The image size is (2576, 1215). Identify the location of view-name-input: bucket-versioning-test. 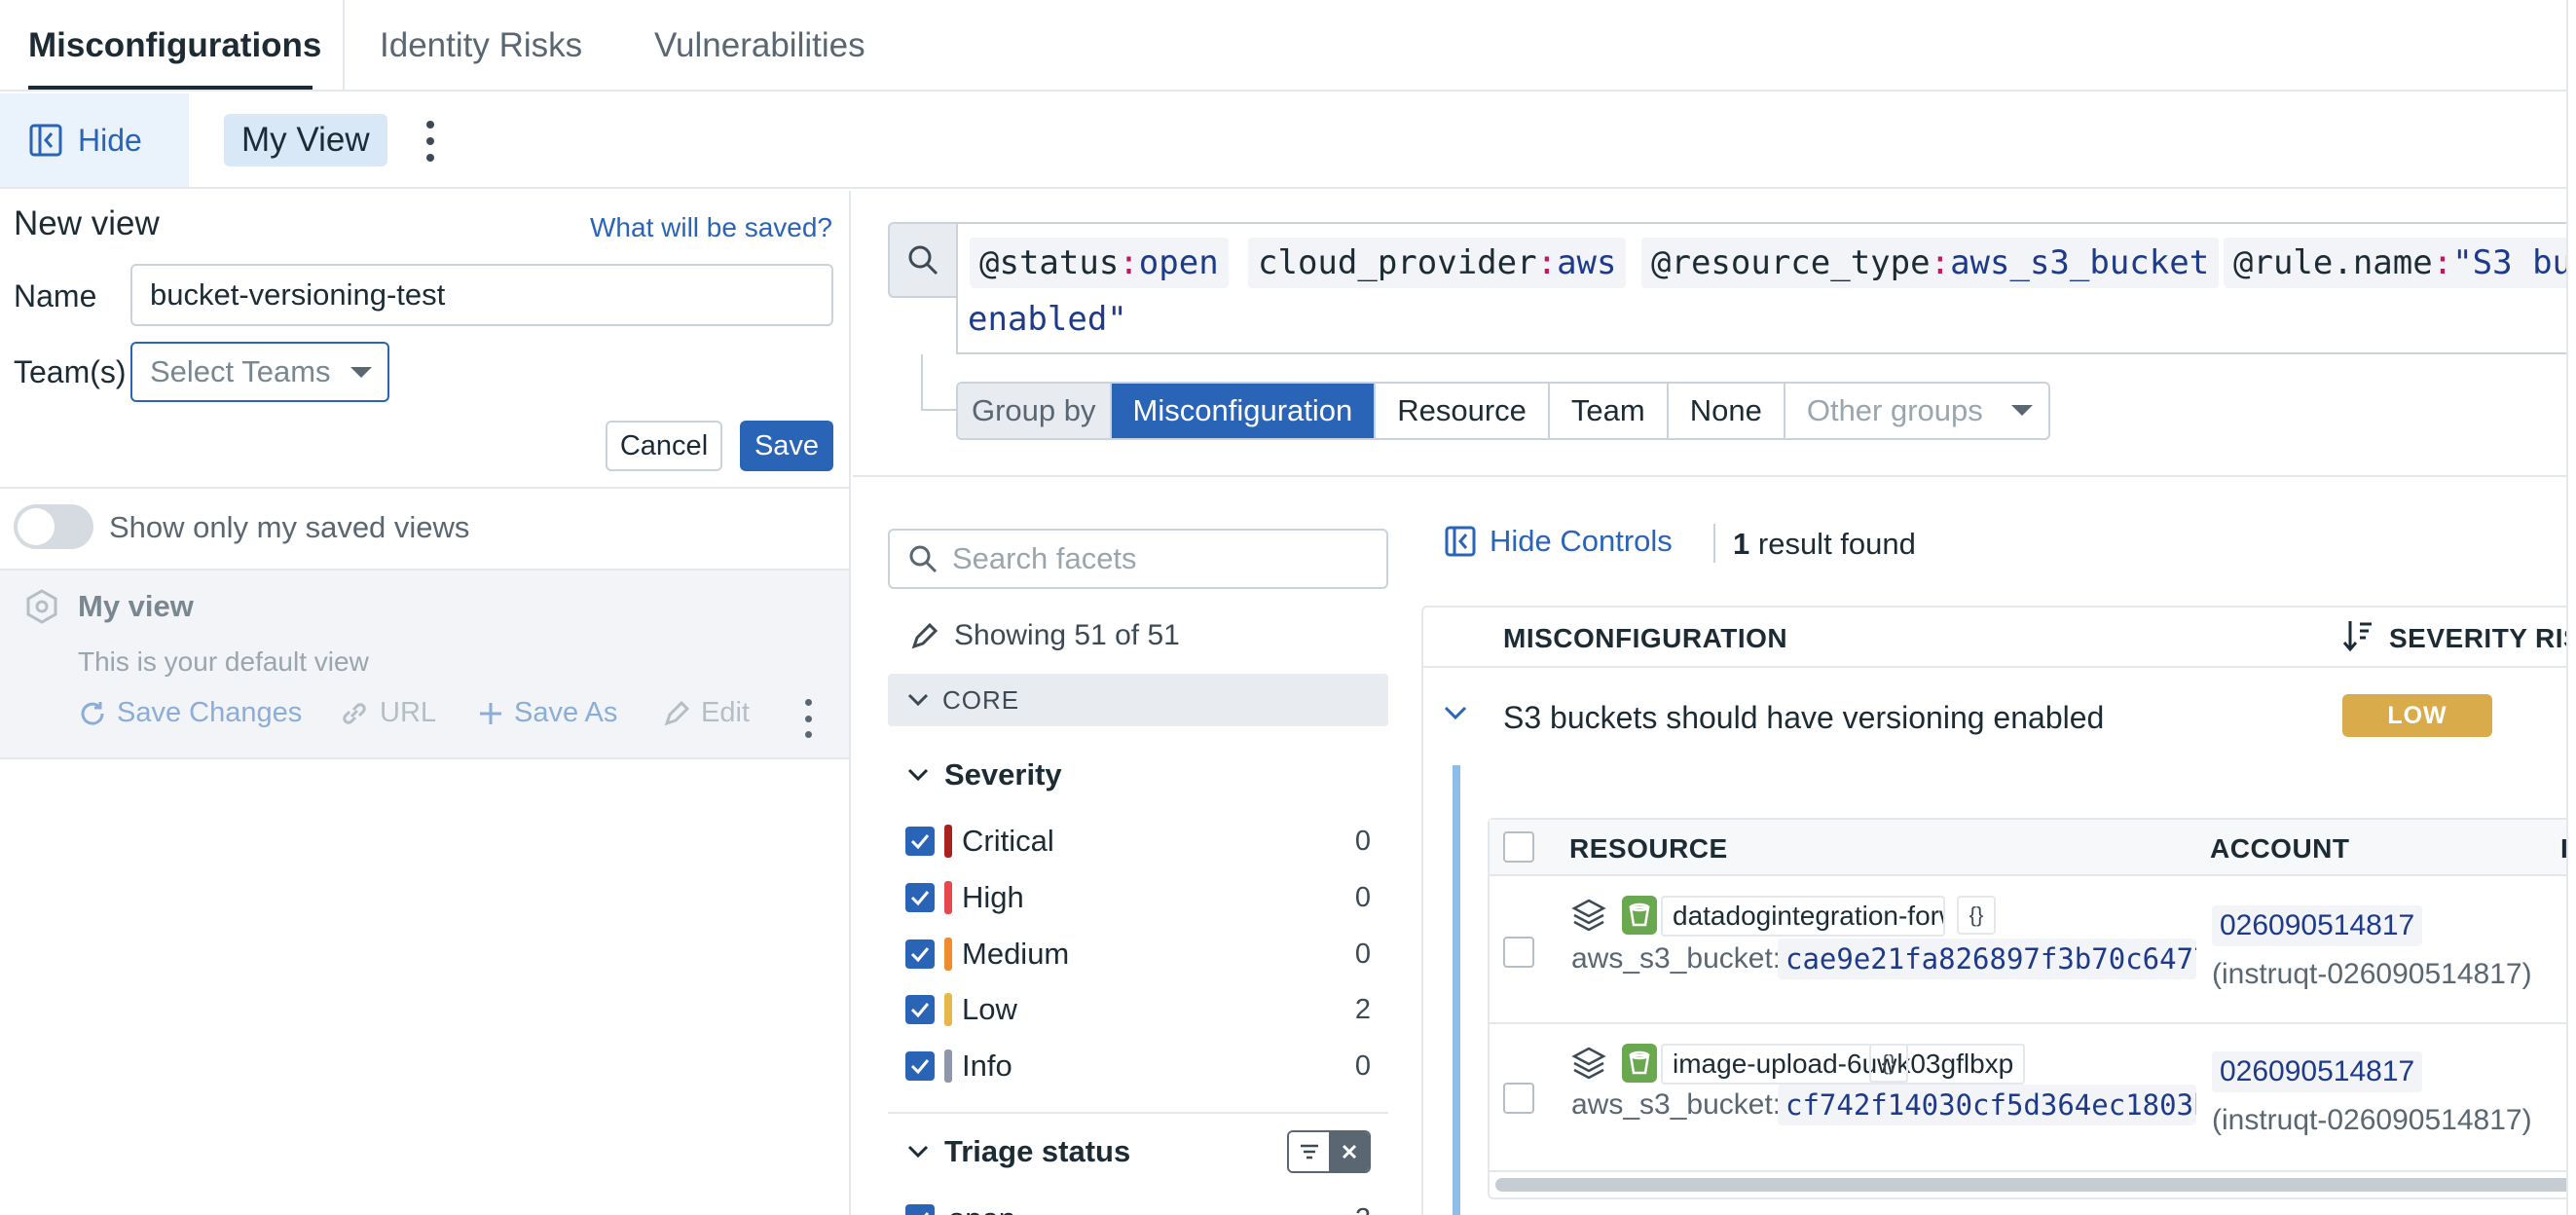
(481, 295).